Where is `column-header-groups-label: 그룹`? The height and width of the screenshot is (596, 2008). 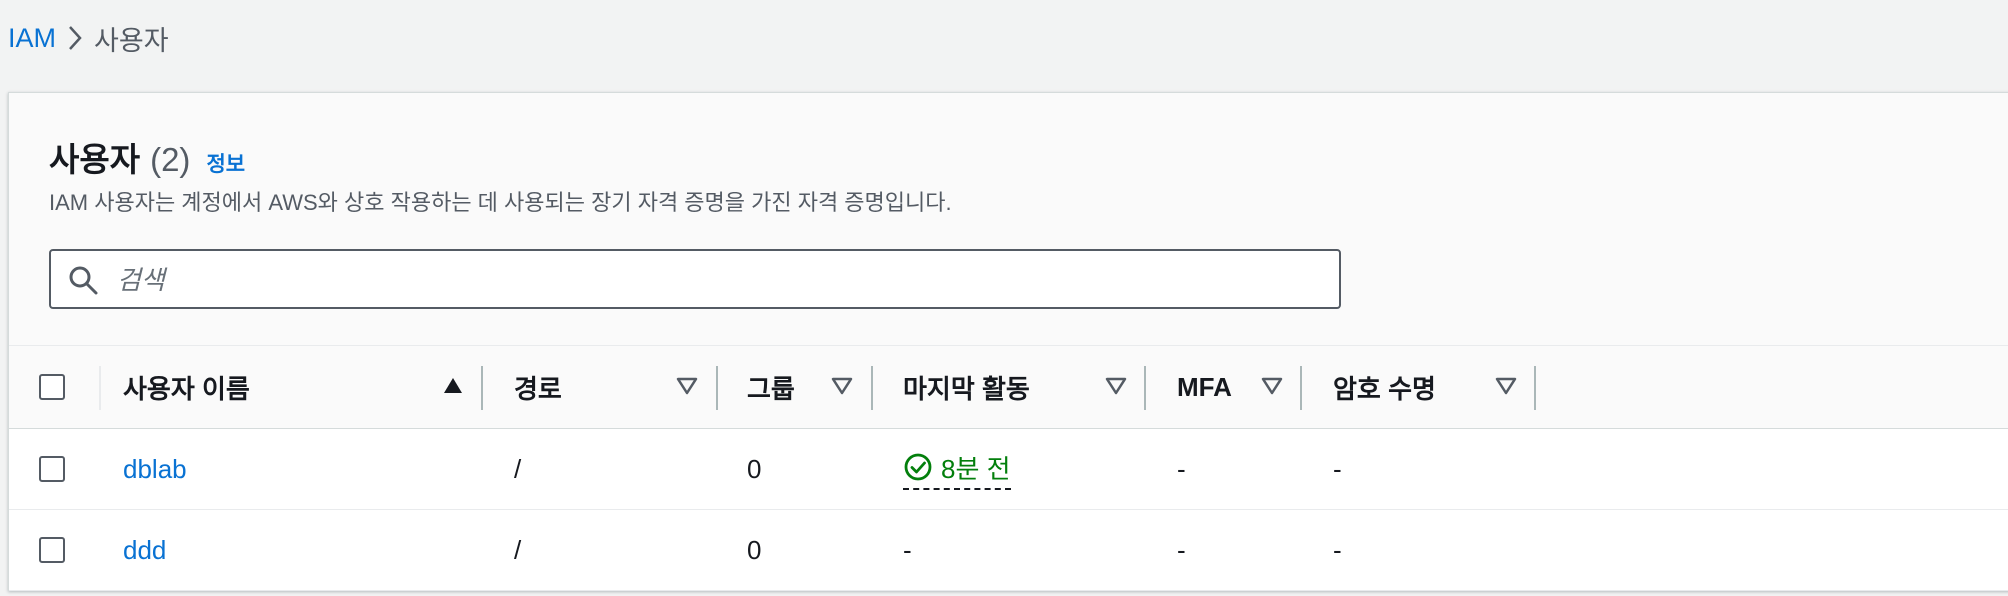
column-header-groups-label: 그룹 is located at coordinates (771, 388).